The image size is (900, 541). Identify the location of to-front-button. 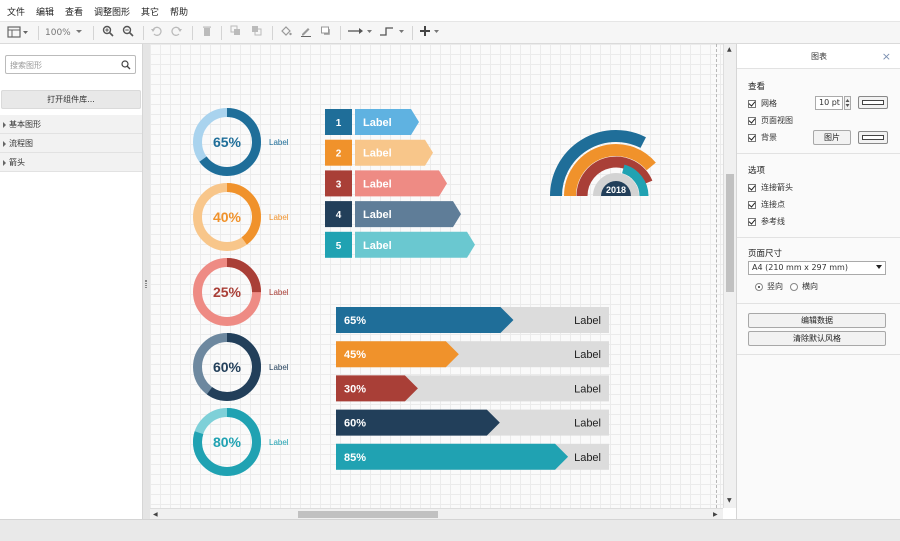
(236, 33).